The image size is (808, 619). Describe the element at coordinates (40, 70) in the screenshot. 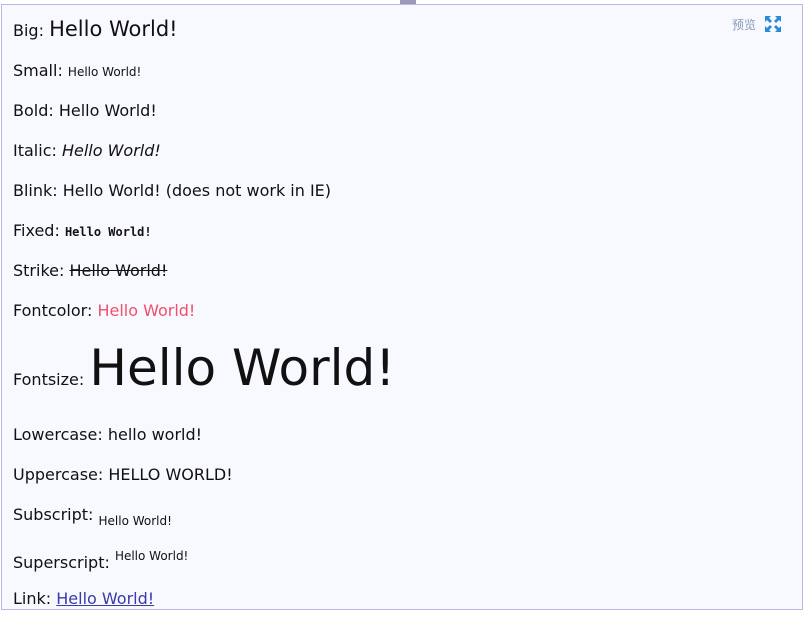

I see `row-label: Small:` at that location.